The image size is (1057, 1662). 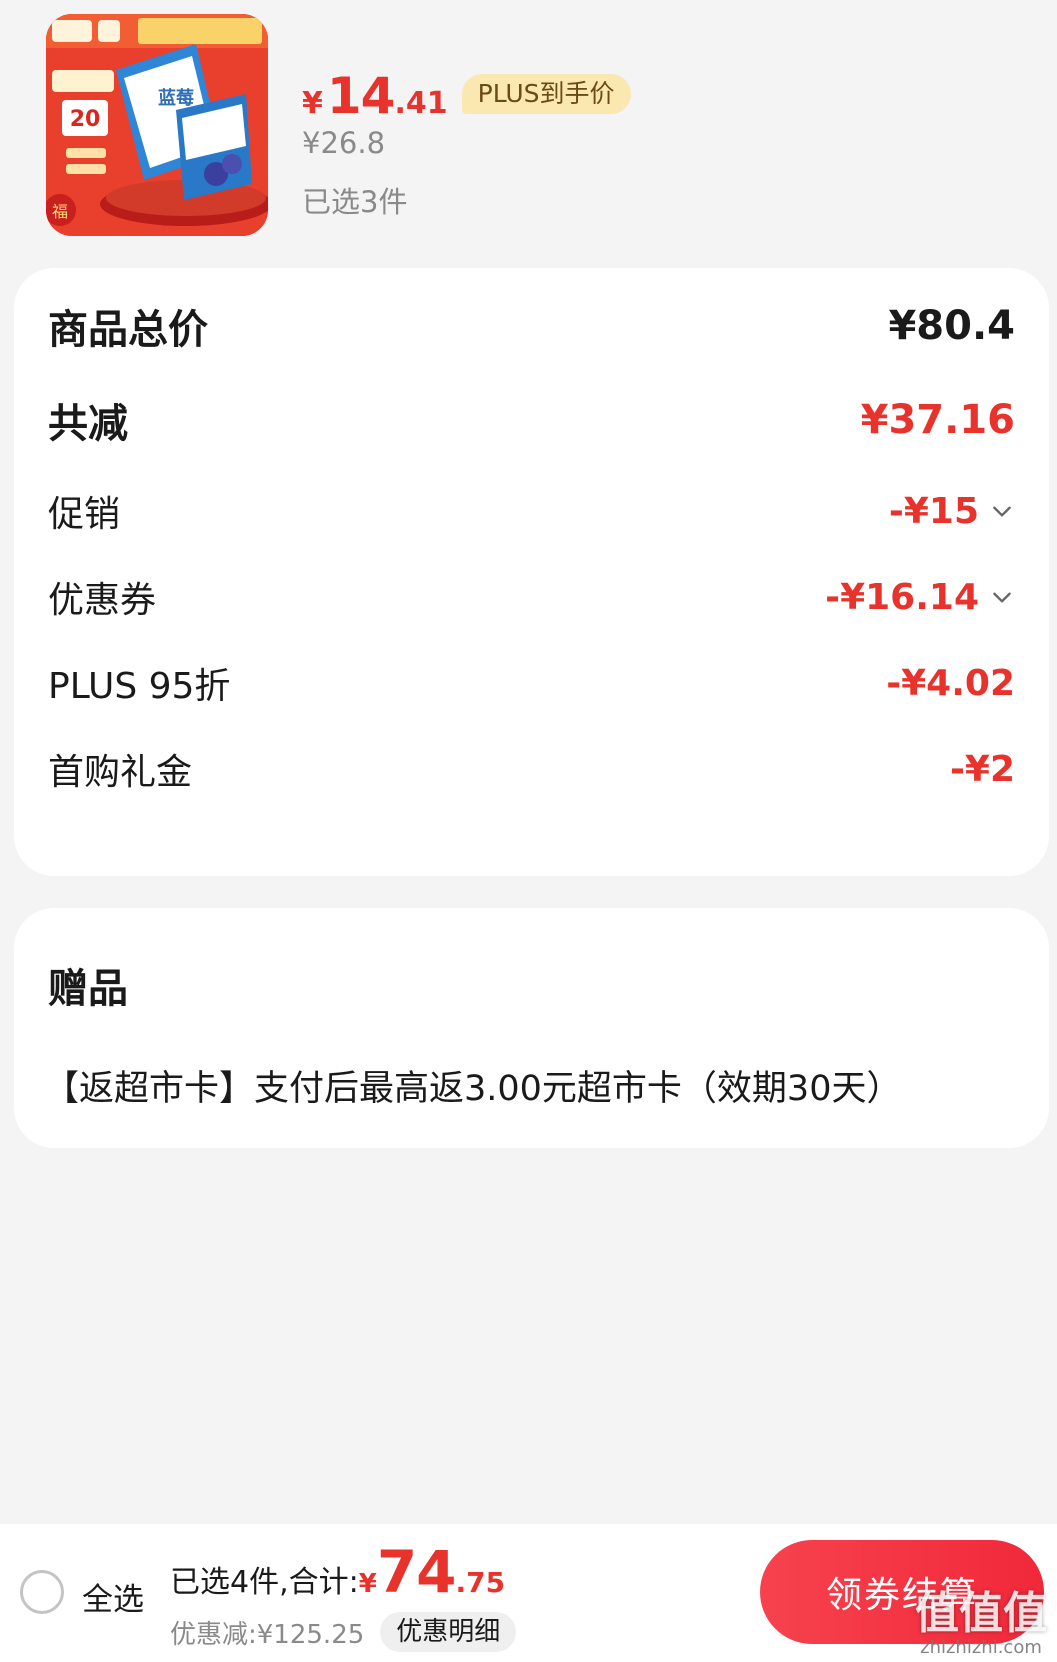 I want to click on watermark: 值值值 zhizhizhi.com, so click(x=981, y=1624).